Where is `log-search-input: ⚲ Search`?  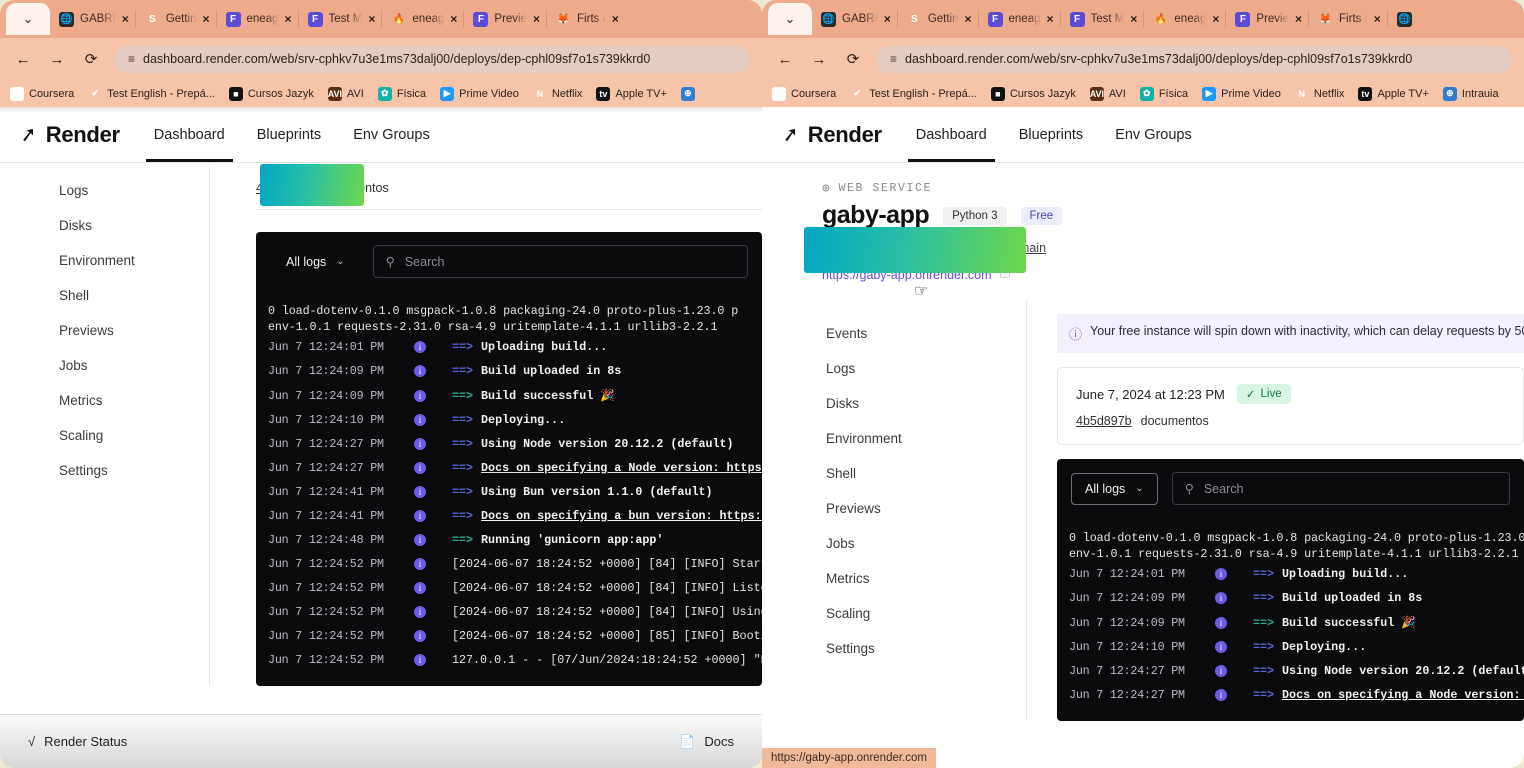
log-search-input: ⚲ Search is located at coordinates (560, 261).